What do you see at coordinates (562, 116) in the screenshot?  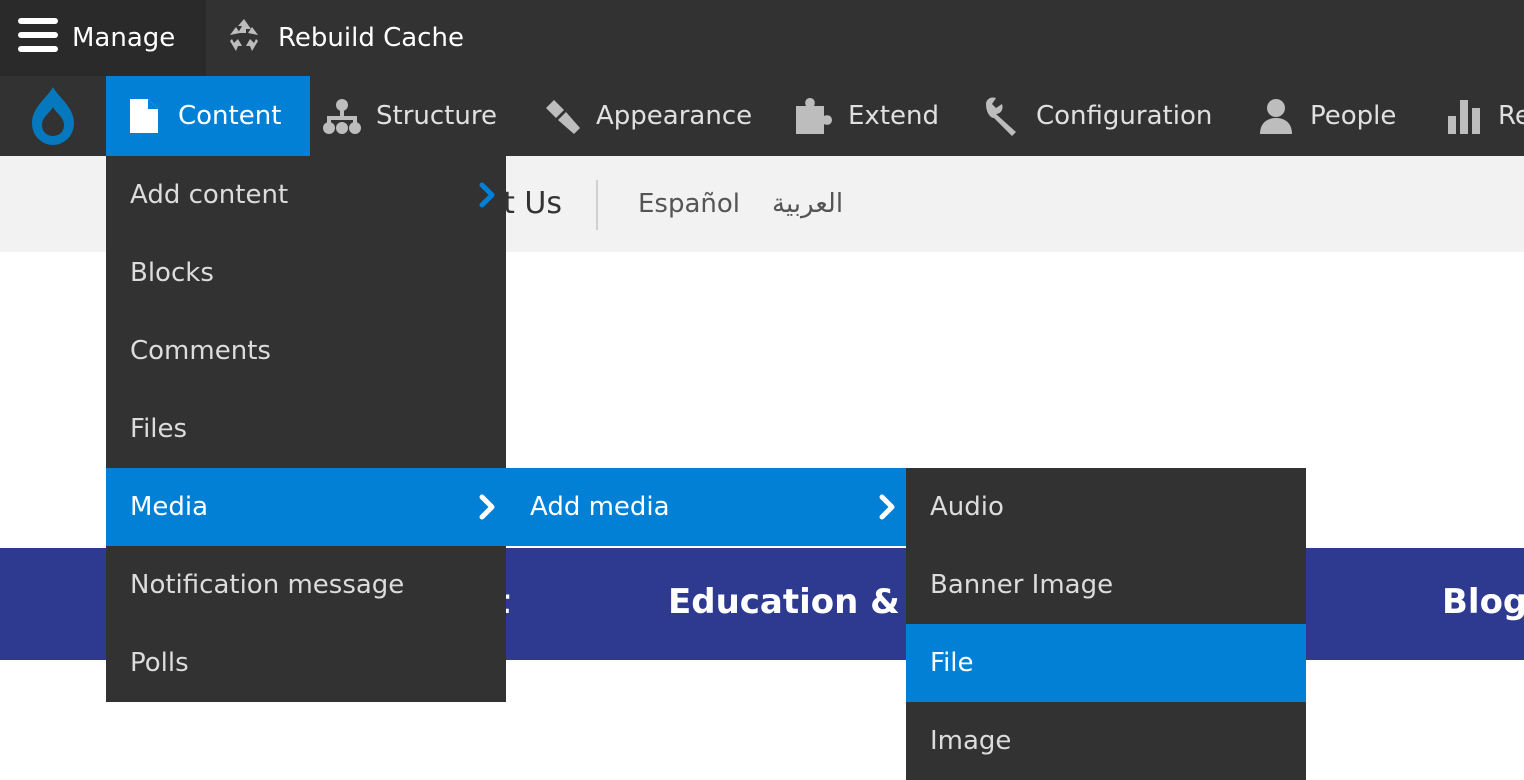 I see `paintbrush-icon` at bounding box center [562, 116].